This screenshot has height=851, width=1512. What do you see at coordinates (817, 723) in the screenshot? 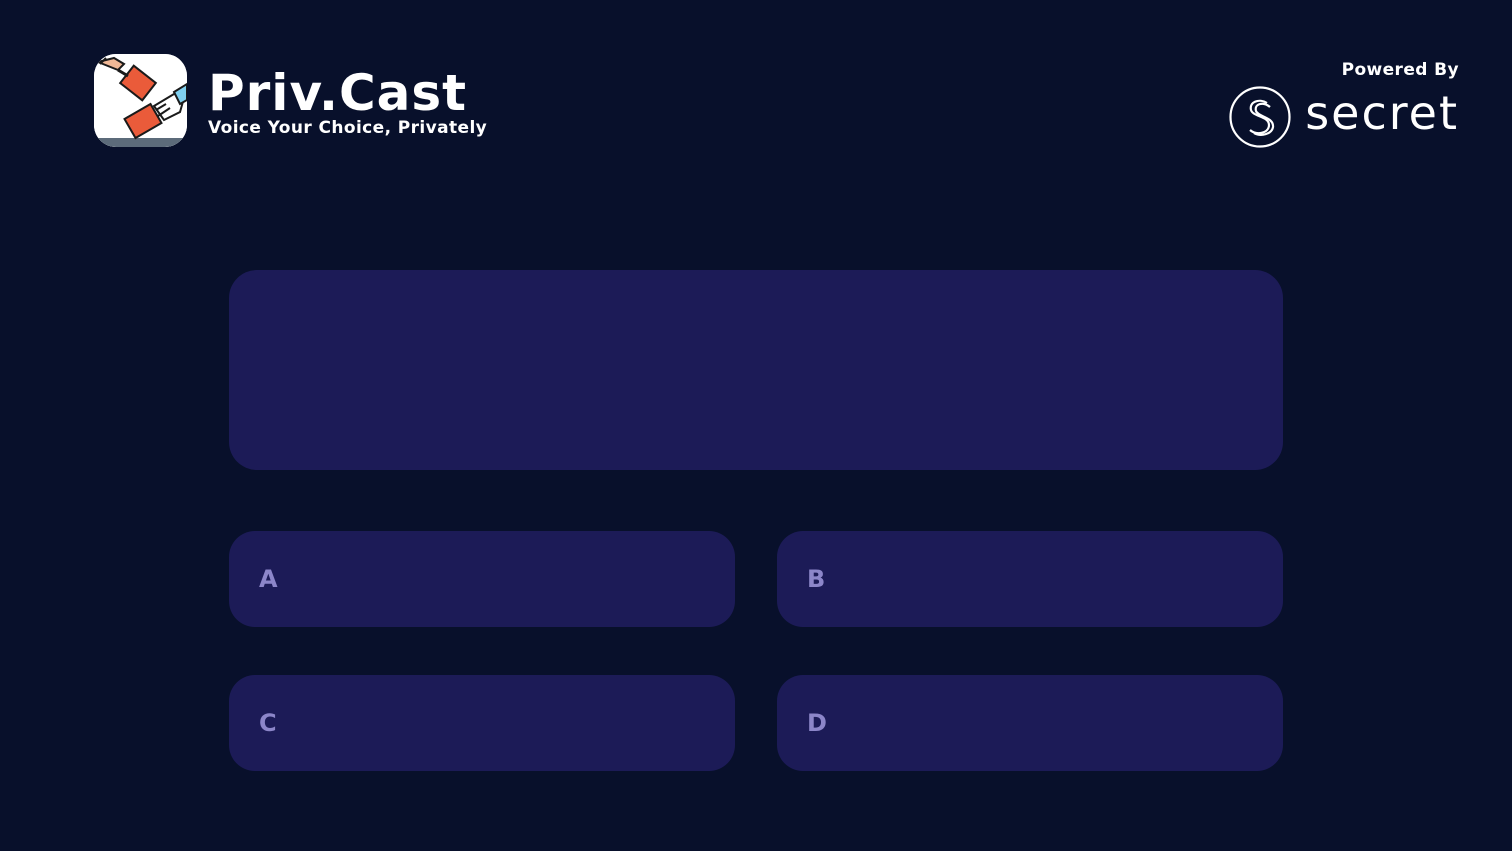
I see `option-letter: D` at bounding box center [817, 723].